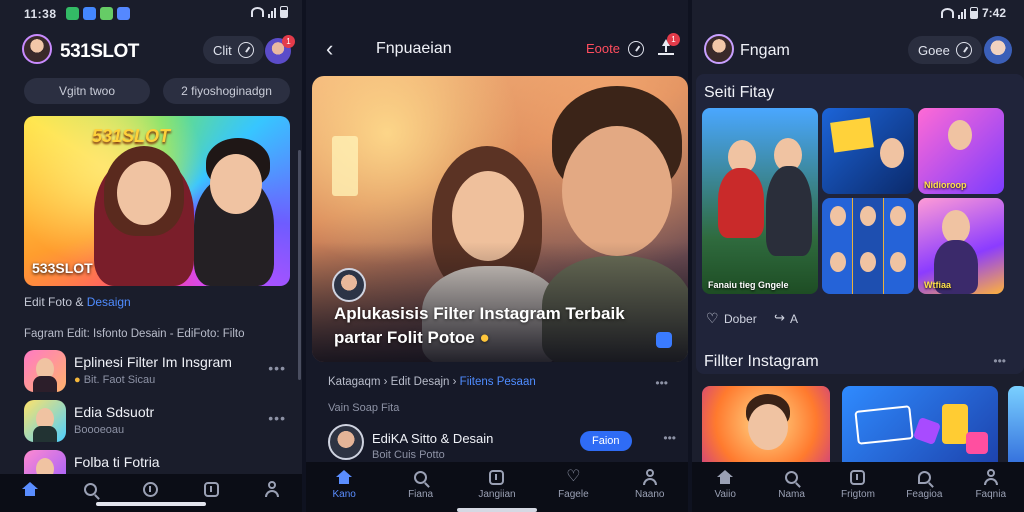 This screenshot has width=1024, height=512. Describe the element at coordinates (498, 382) in the screenshot. I see `breadcrumb-current: Fiitens Pesaan` at that location.